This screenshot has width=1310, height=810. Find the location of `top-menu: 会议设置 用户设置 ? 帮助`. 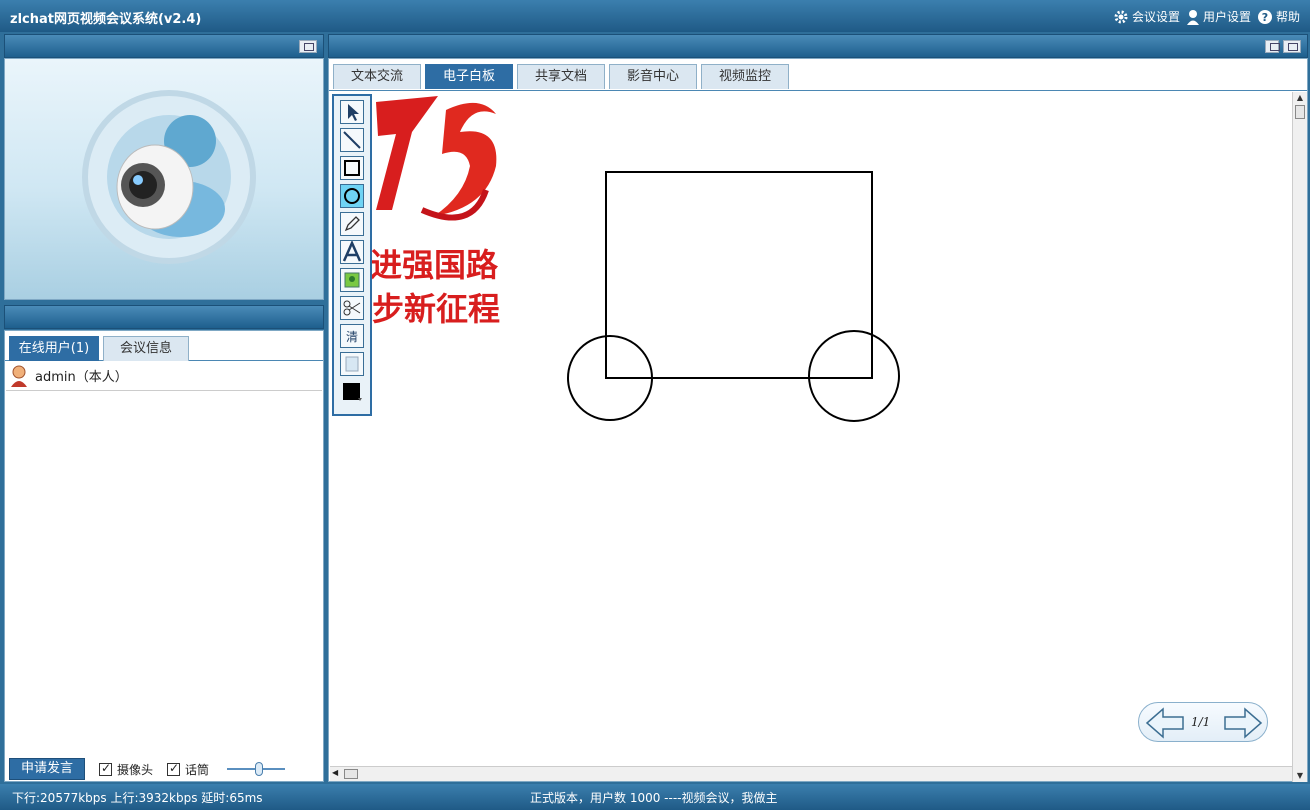

top-menu: 会议设置 用户设置 ? 帮助 is located at coordinates (1206, 16).